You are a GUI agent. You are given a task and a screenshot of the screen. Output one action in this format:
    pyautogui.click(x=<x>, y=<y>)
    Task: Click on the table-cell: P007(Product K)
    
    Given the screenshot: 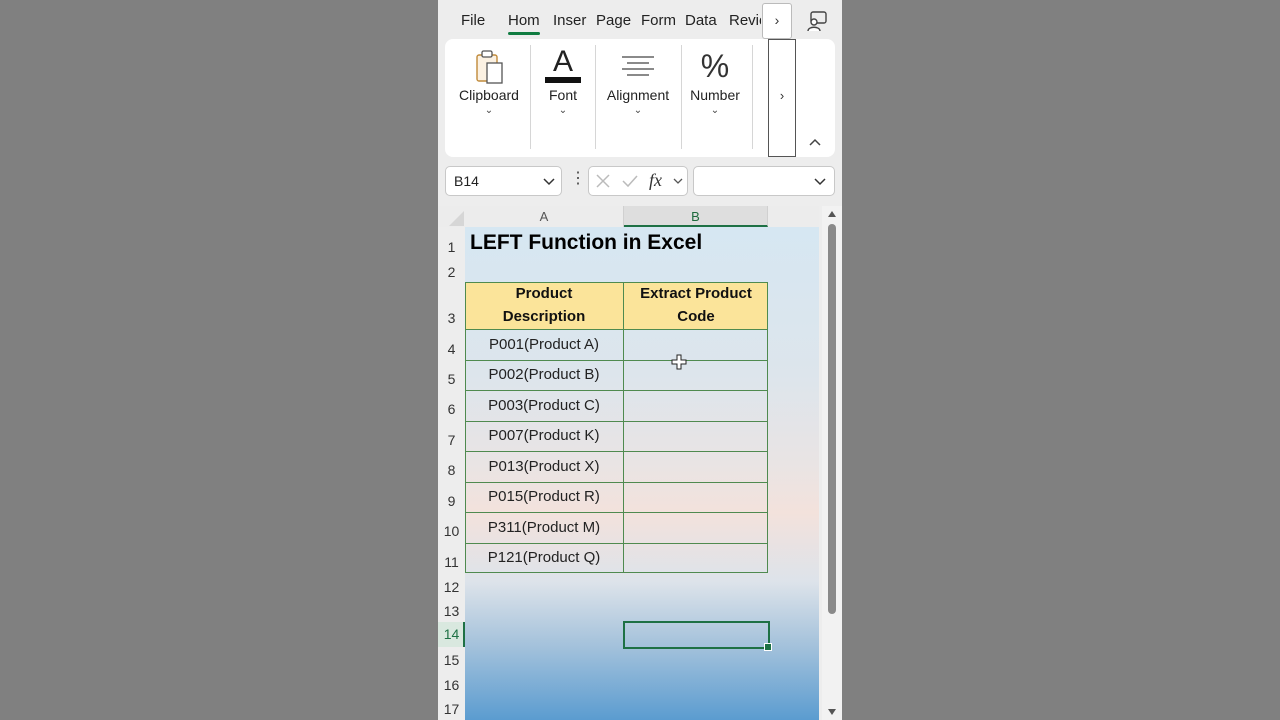 What is the action you would take?
    pyautogui.click(x=544, y=436)
    